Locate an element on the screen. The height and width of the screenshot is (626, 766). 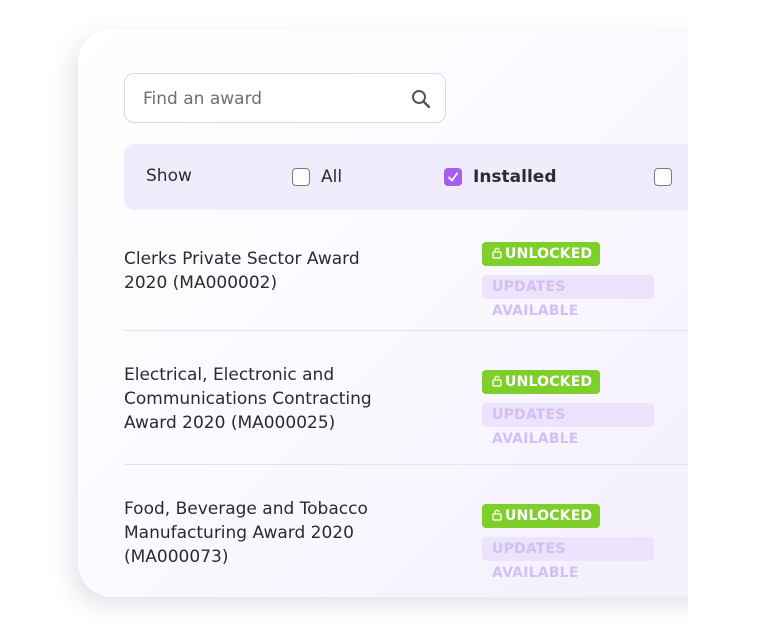
filter-installed-checkbox is located at coordinates (453, 177).